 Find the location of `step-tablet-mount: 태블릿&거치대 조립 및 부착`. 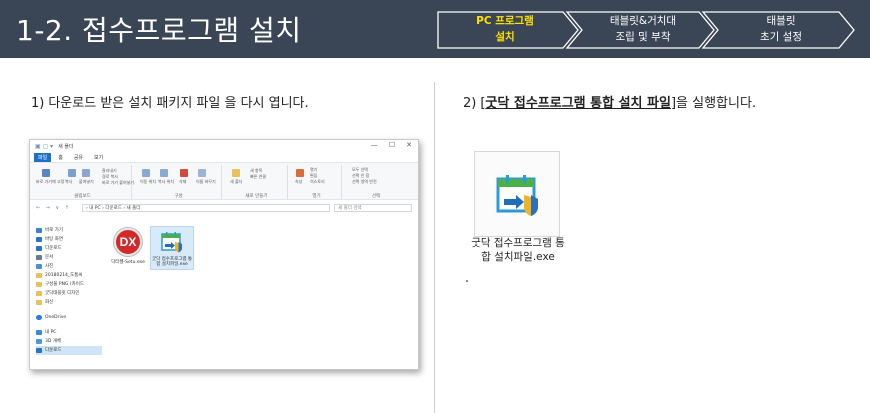

step-tablet-mount: 태블릿&거치대 조립 및 부착 is located at coordinates (643, 29).